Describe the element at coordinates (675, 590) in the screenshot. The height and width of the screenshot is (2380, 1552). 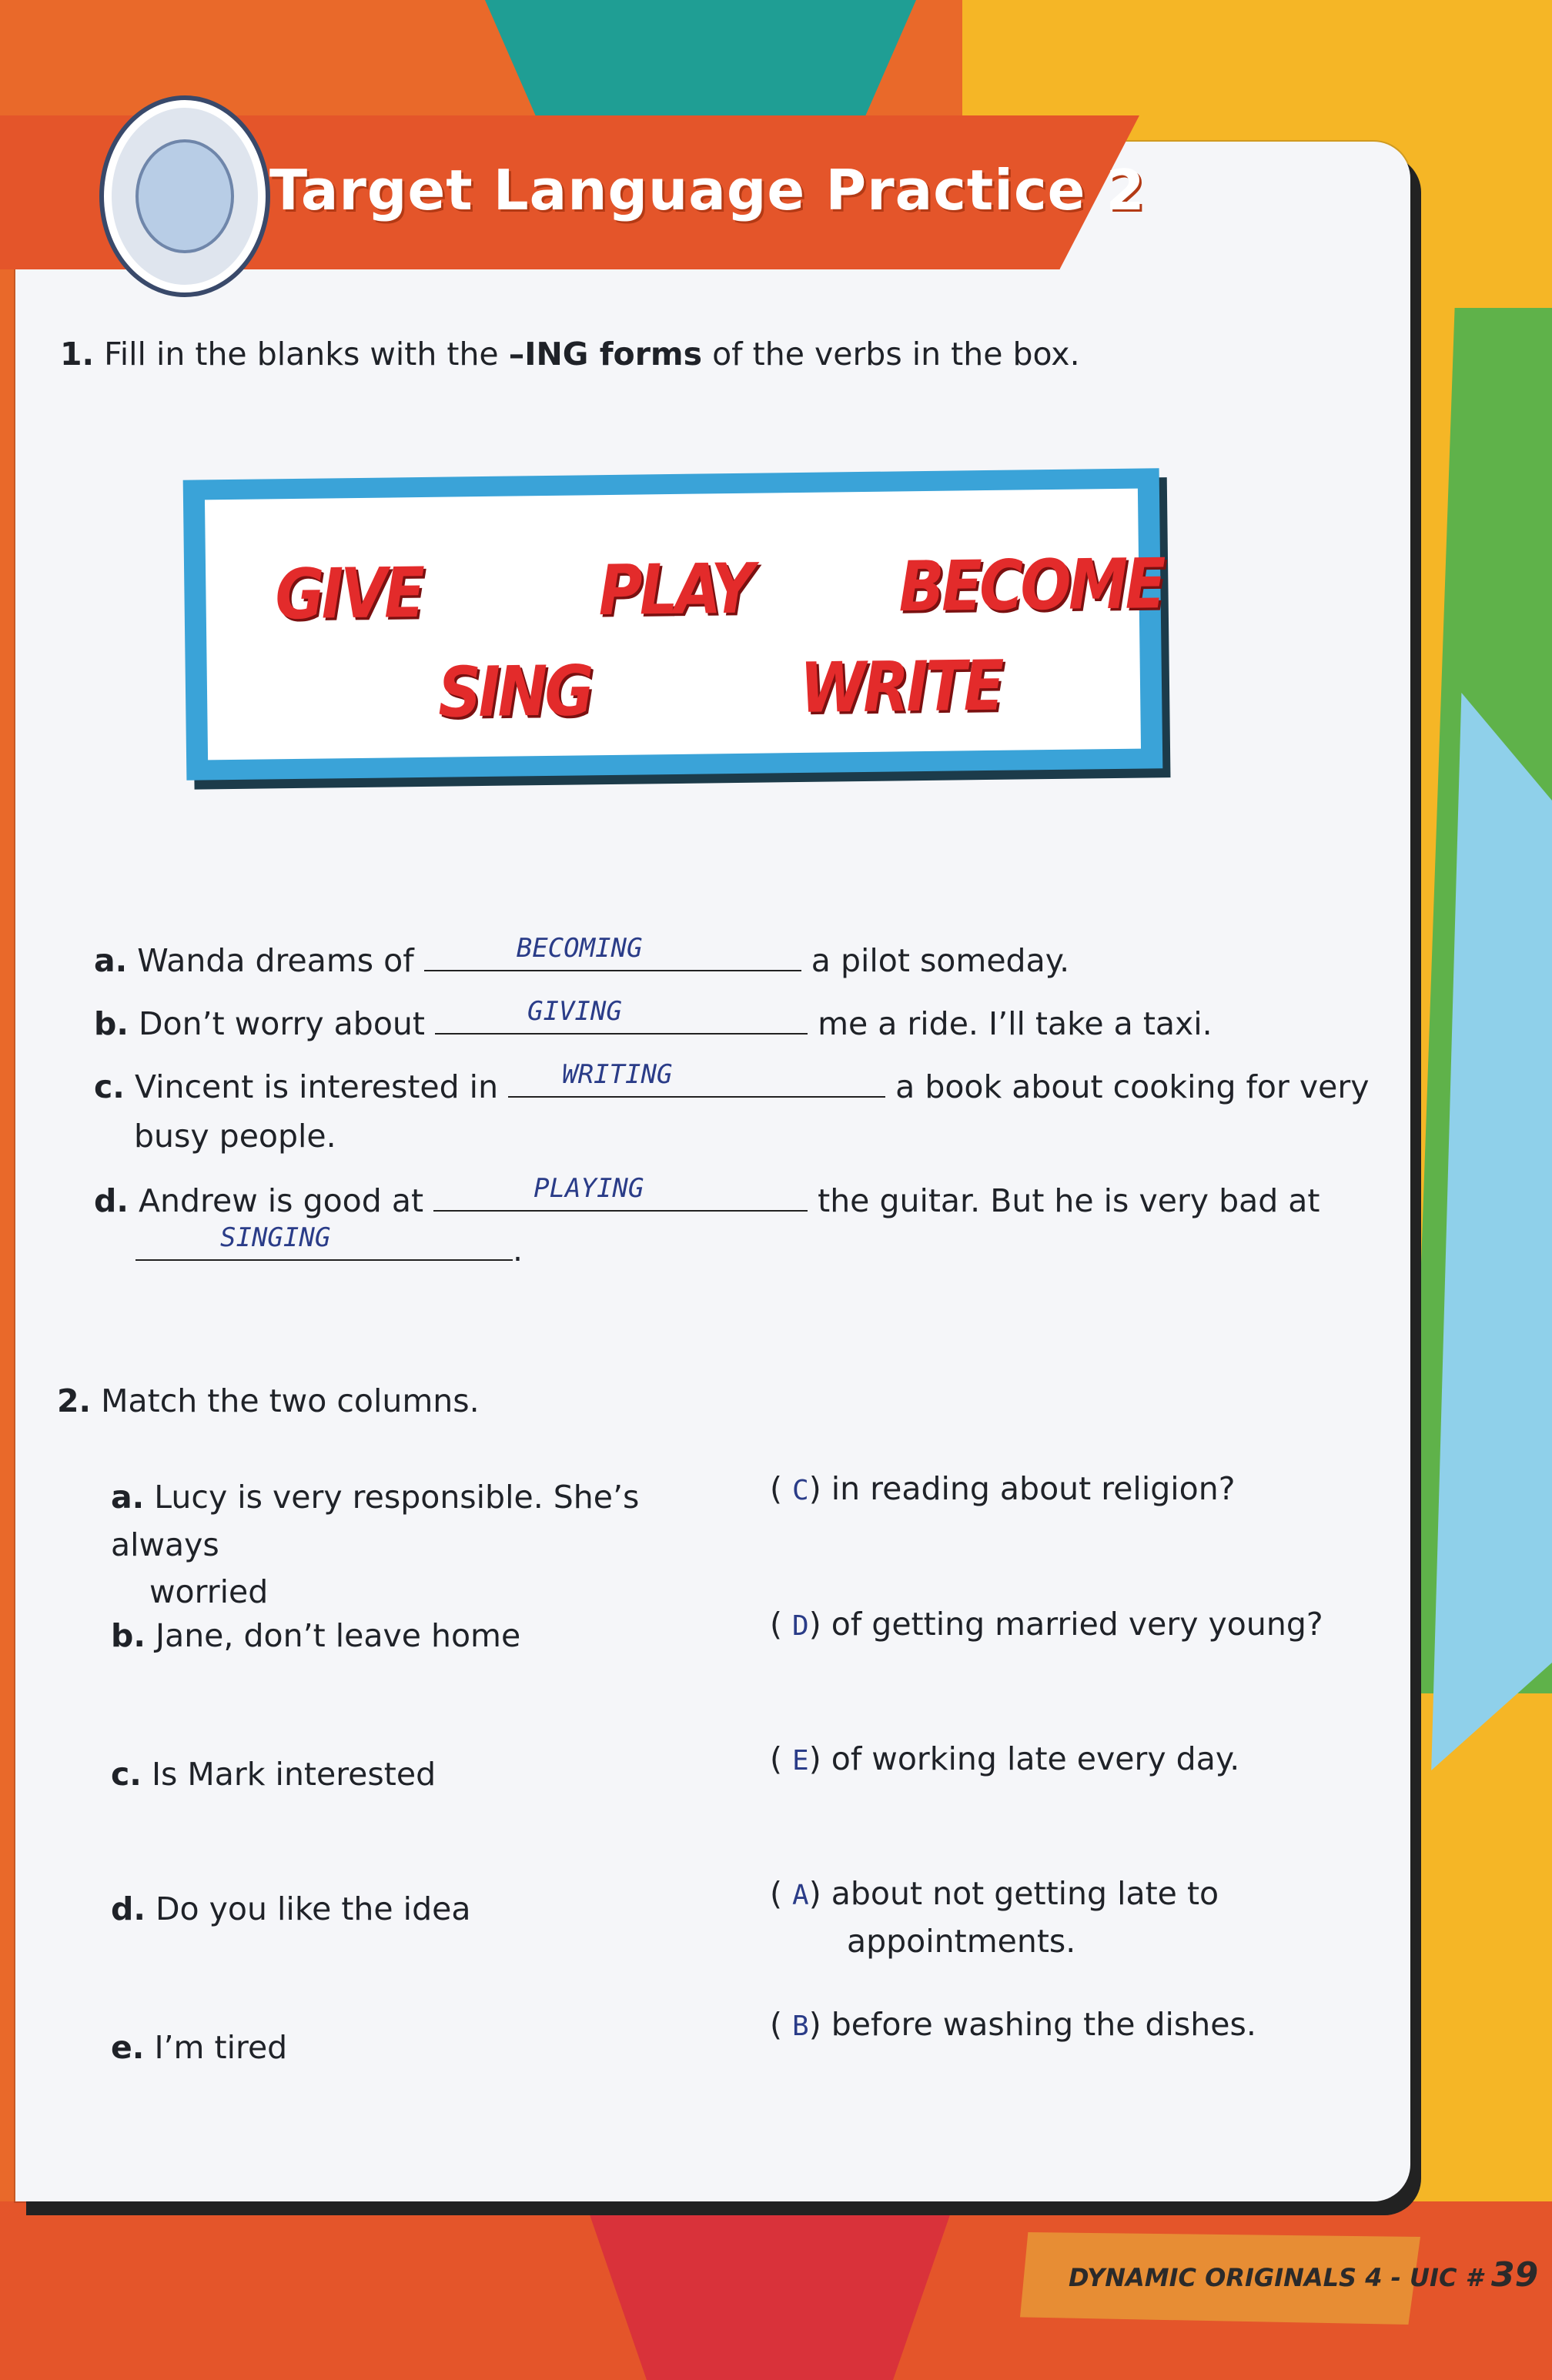
I see `verb-play: PLAY` at that location.